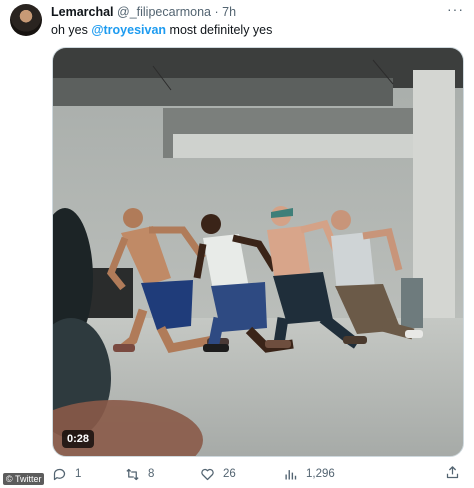  What do you see at coordinates (218, 474) in the screenshot?
I see `like-button: 26` at bounding box center [218, 474].